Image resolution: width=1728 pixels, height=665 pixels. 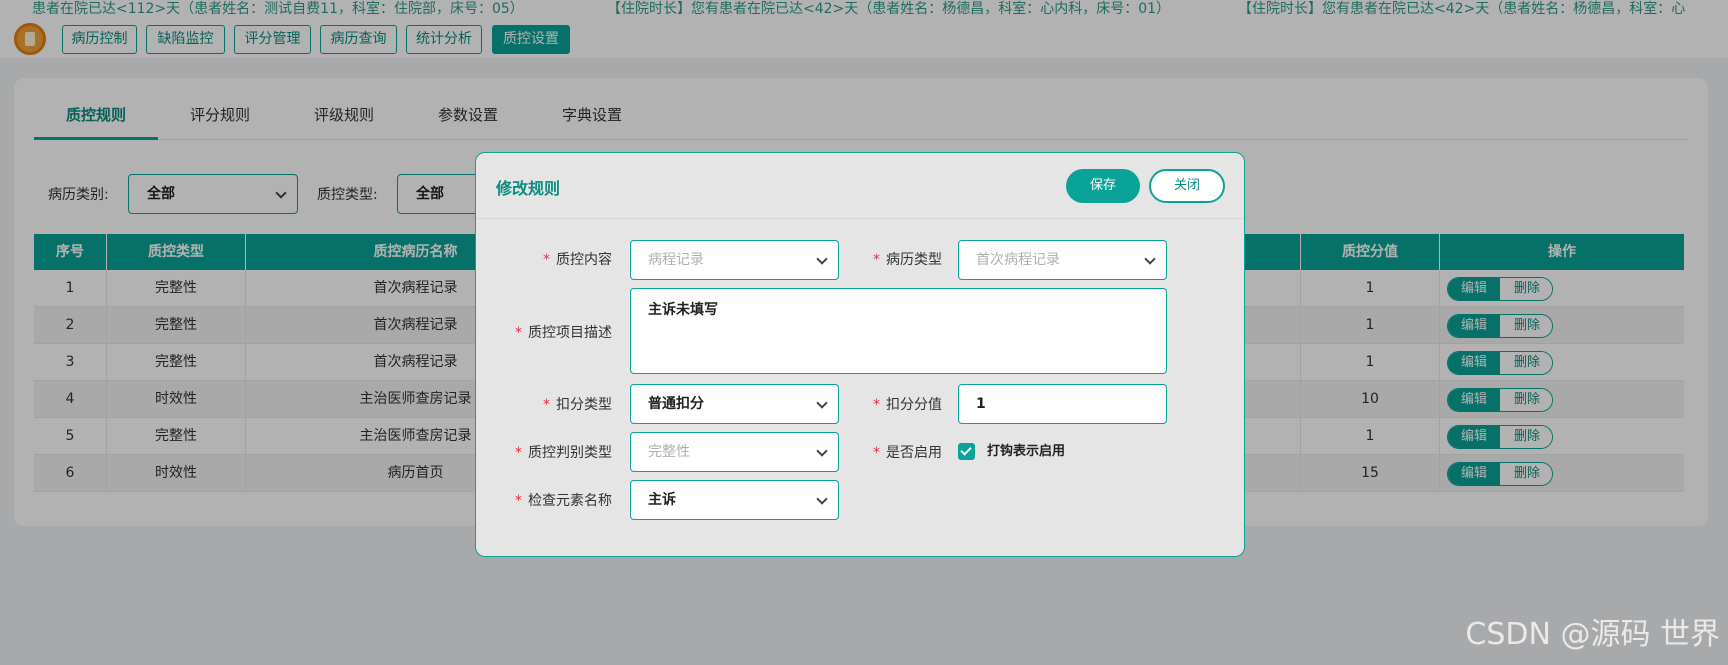 I want to click on judge-type-select: 完整性, so click(x=734, y=452).